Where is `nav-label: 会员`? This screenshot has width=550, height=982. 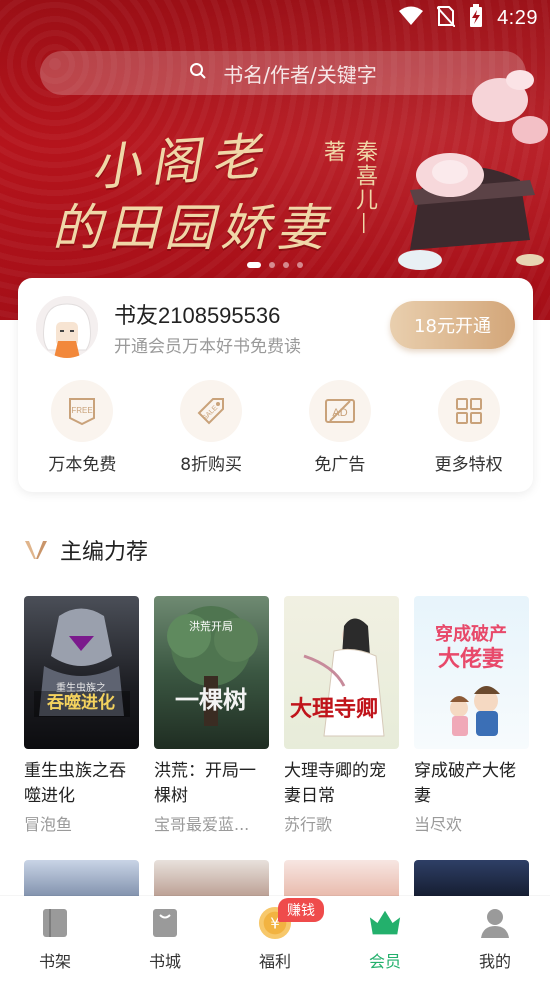
nav-label: 会员 is located at coordinates (384, 961).